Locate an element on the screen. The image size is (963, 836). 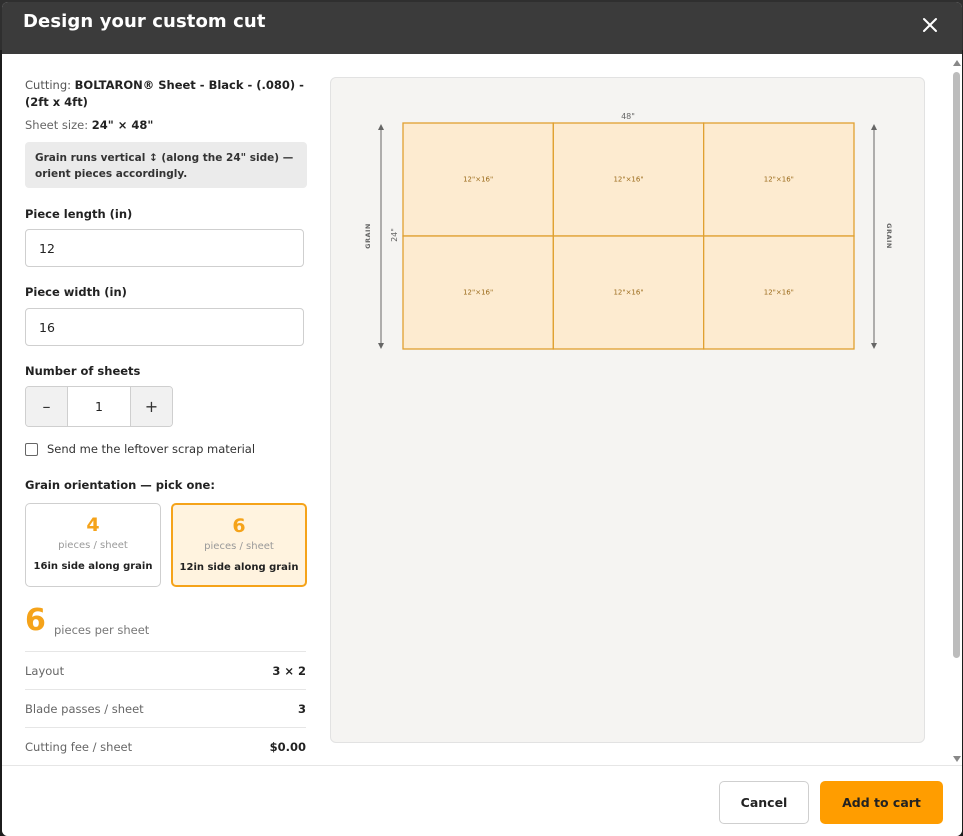
close-icon is located at coordinates (930, 25).